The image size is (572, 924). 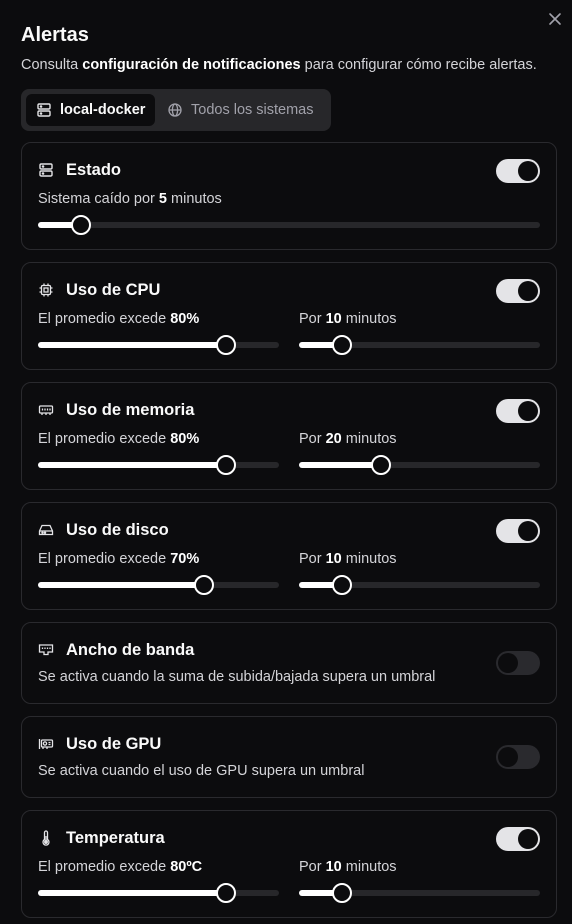 I want to click on network-icon, so click(x=46, y=650).